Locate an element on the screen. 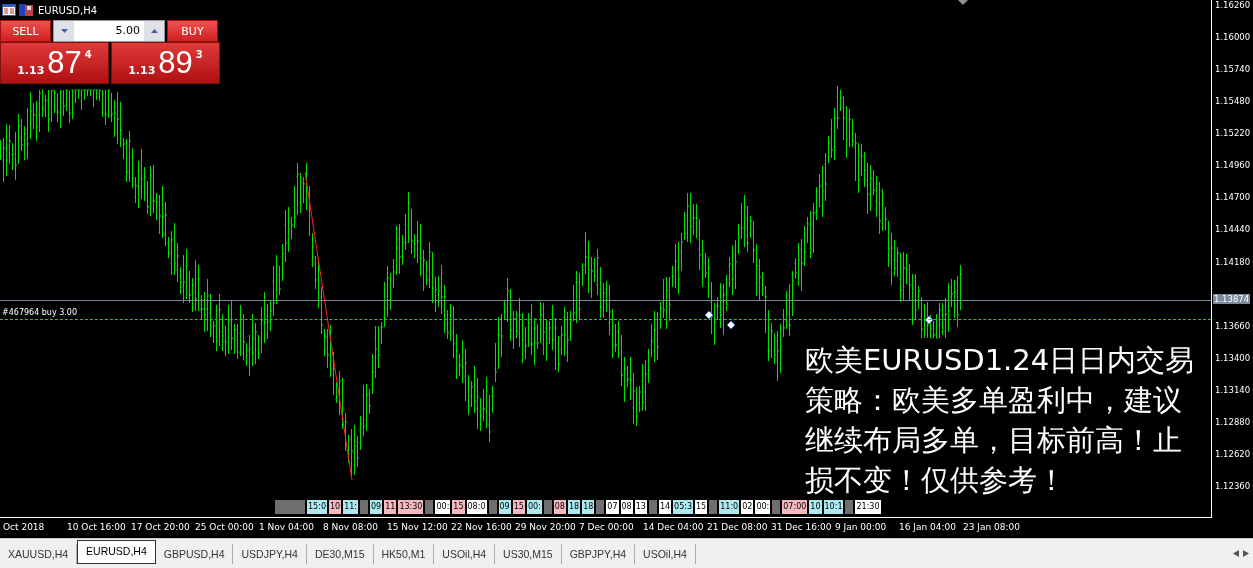  time-label: 31 Dec 16:00 is located at coordinates (802, 527).